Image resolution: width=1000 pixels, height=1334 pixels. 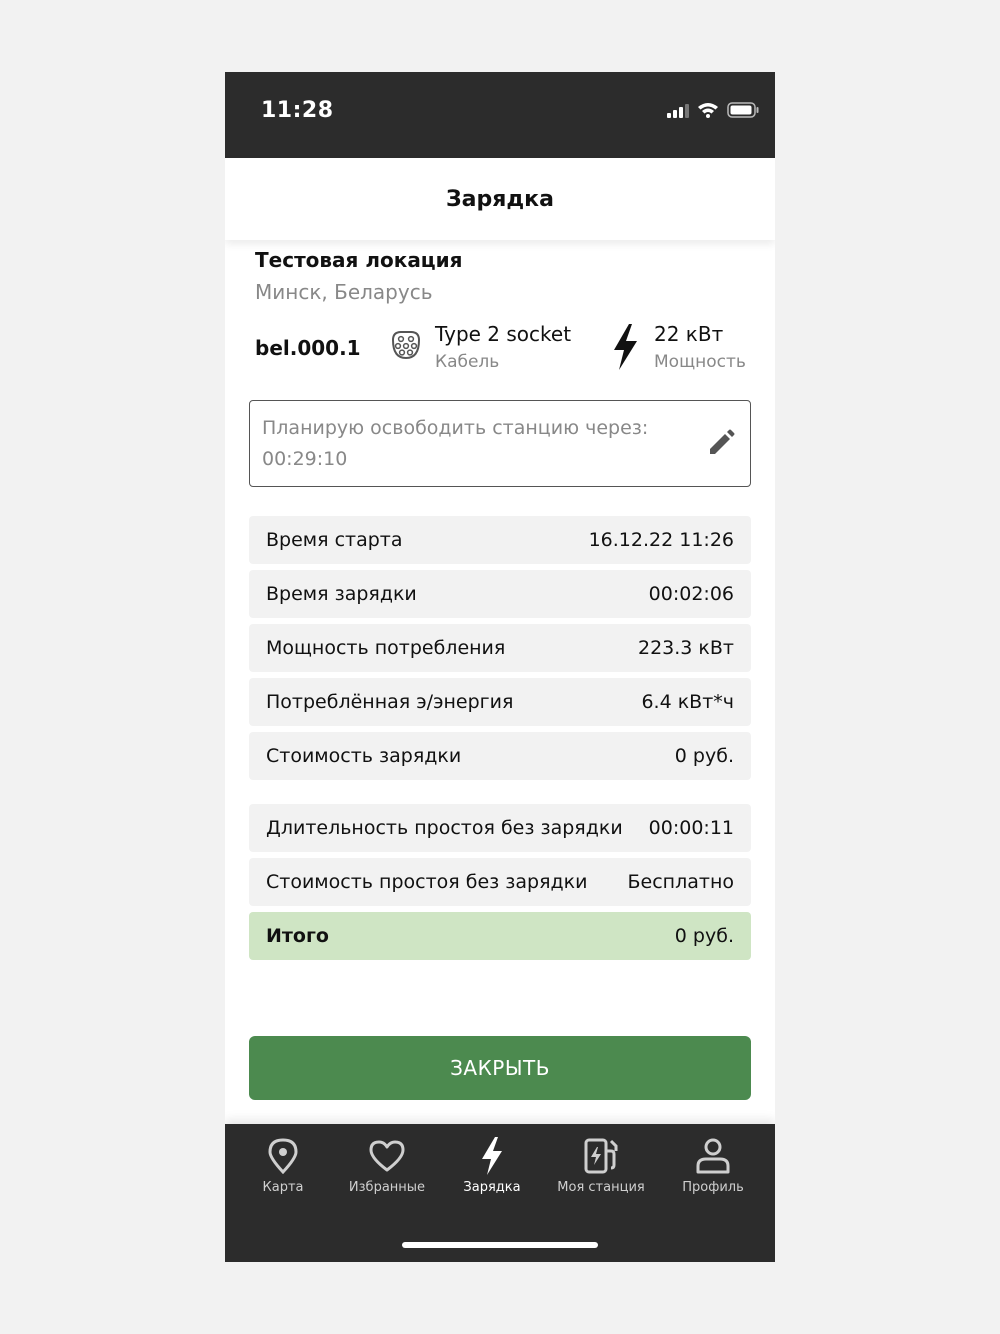 What do you see at coordinates (387, 1156) in the screenshot?
I see `heart-icon` at bounding box center [387, 1156].